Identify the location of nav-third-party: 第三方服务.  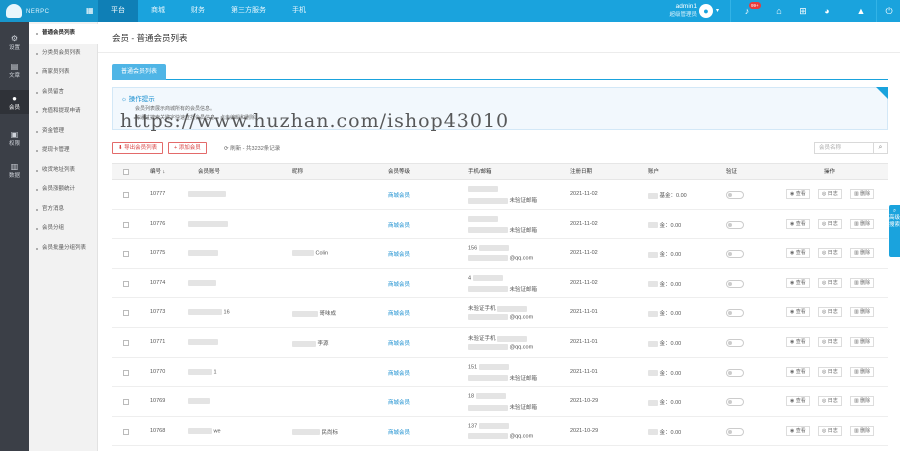
(248, 11).